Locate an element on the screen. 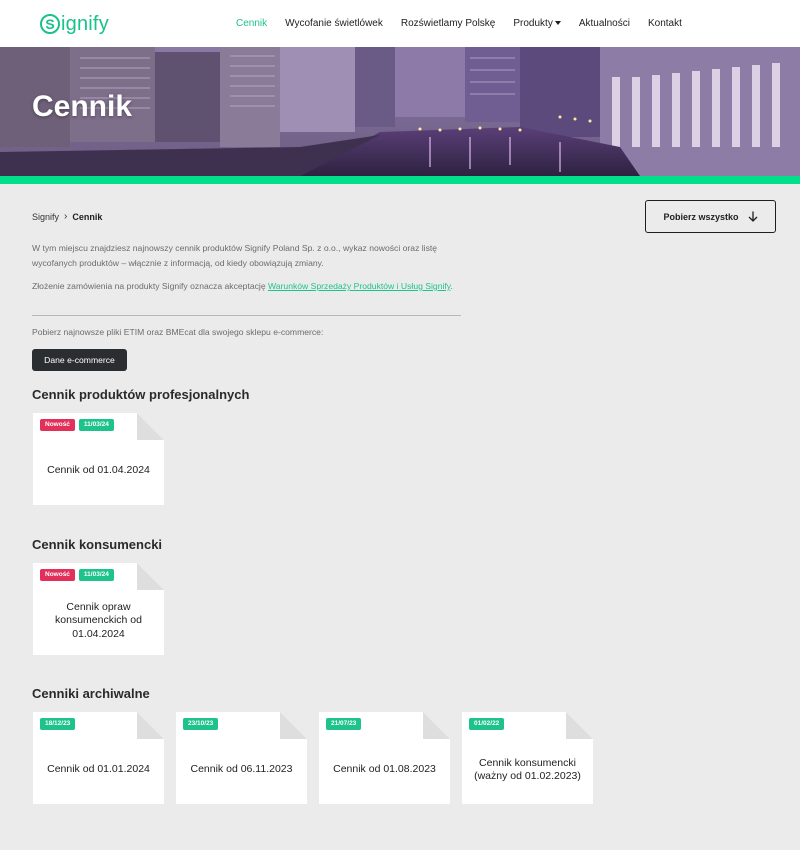  date-badge: 23/10/23 is located at coordinates (201, 724).